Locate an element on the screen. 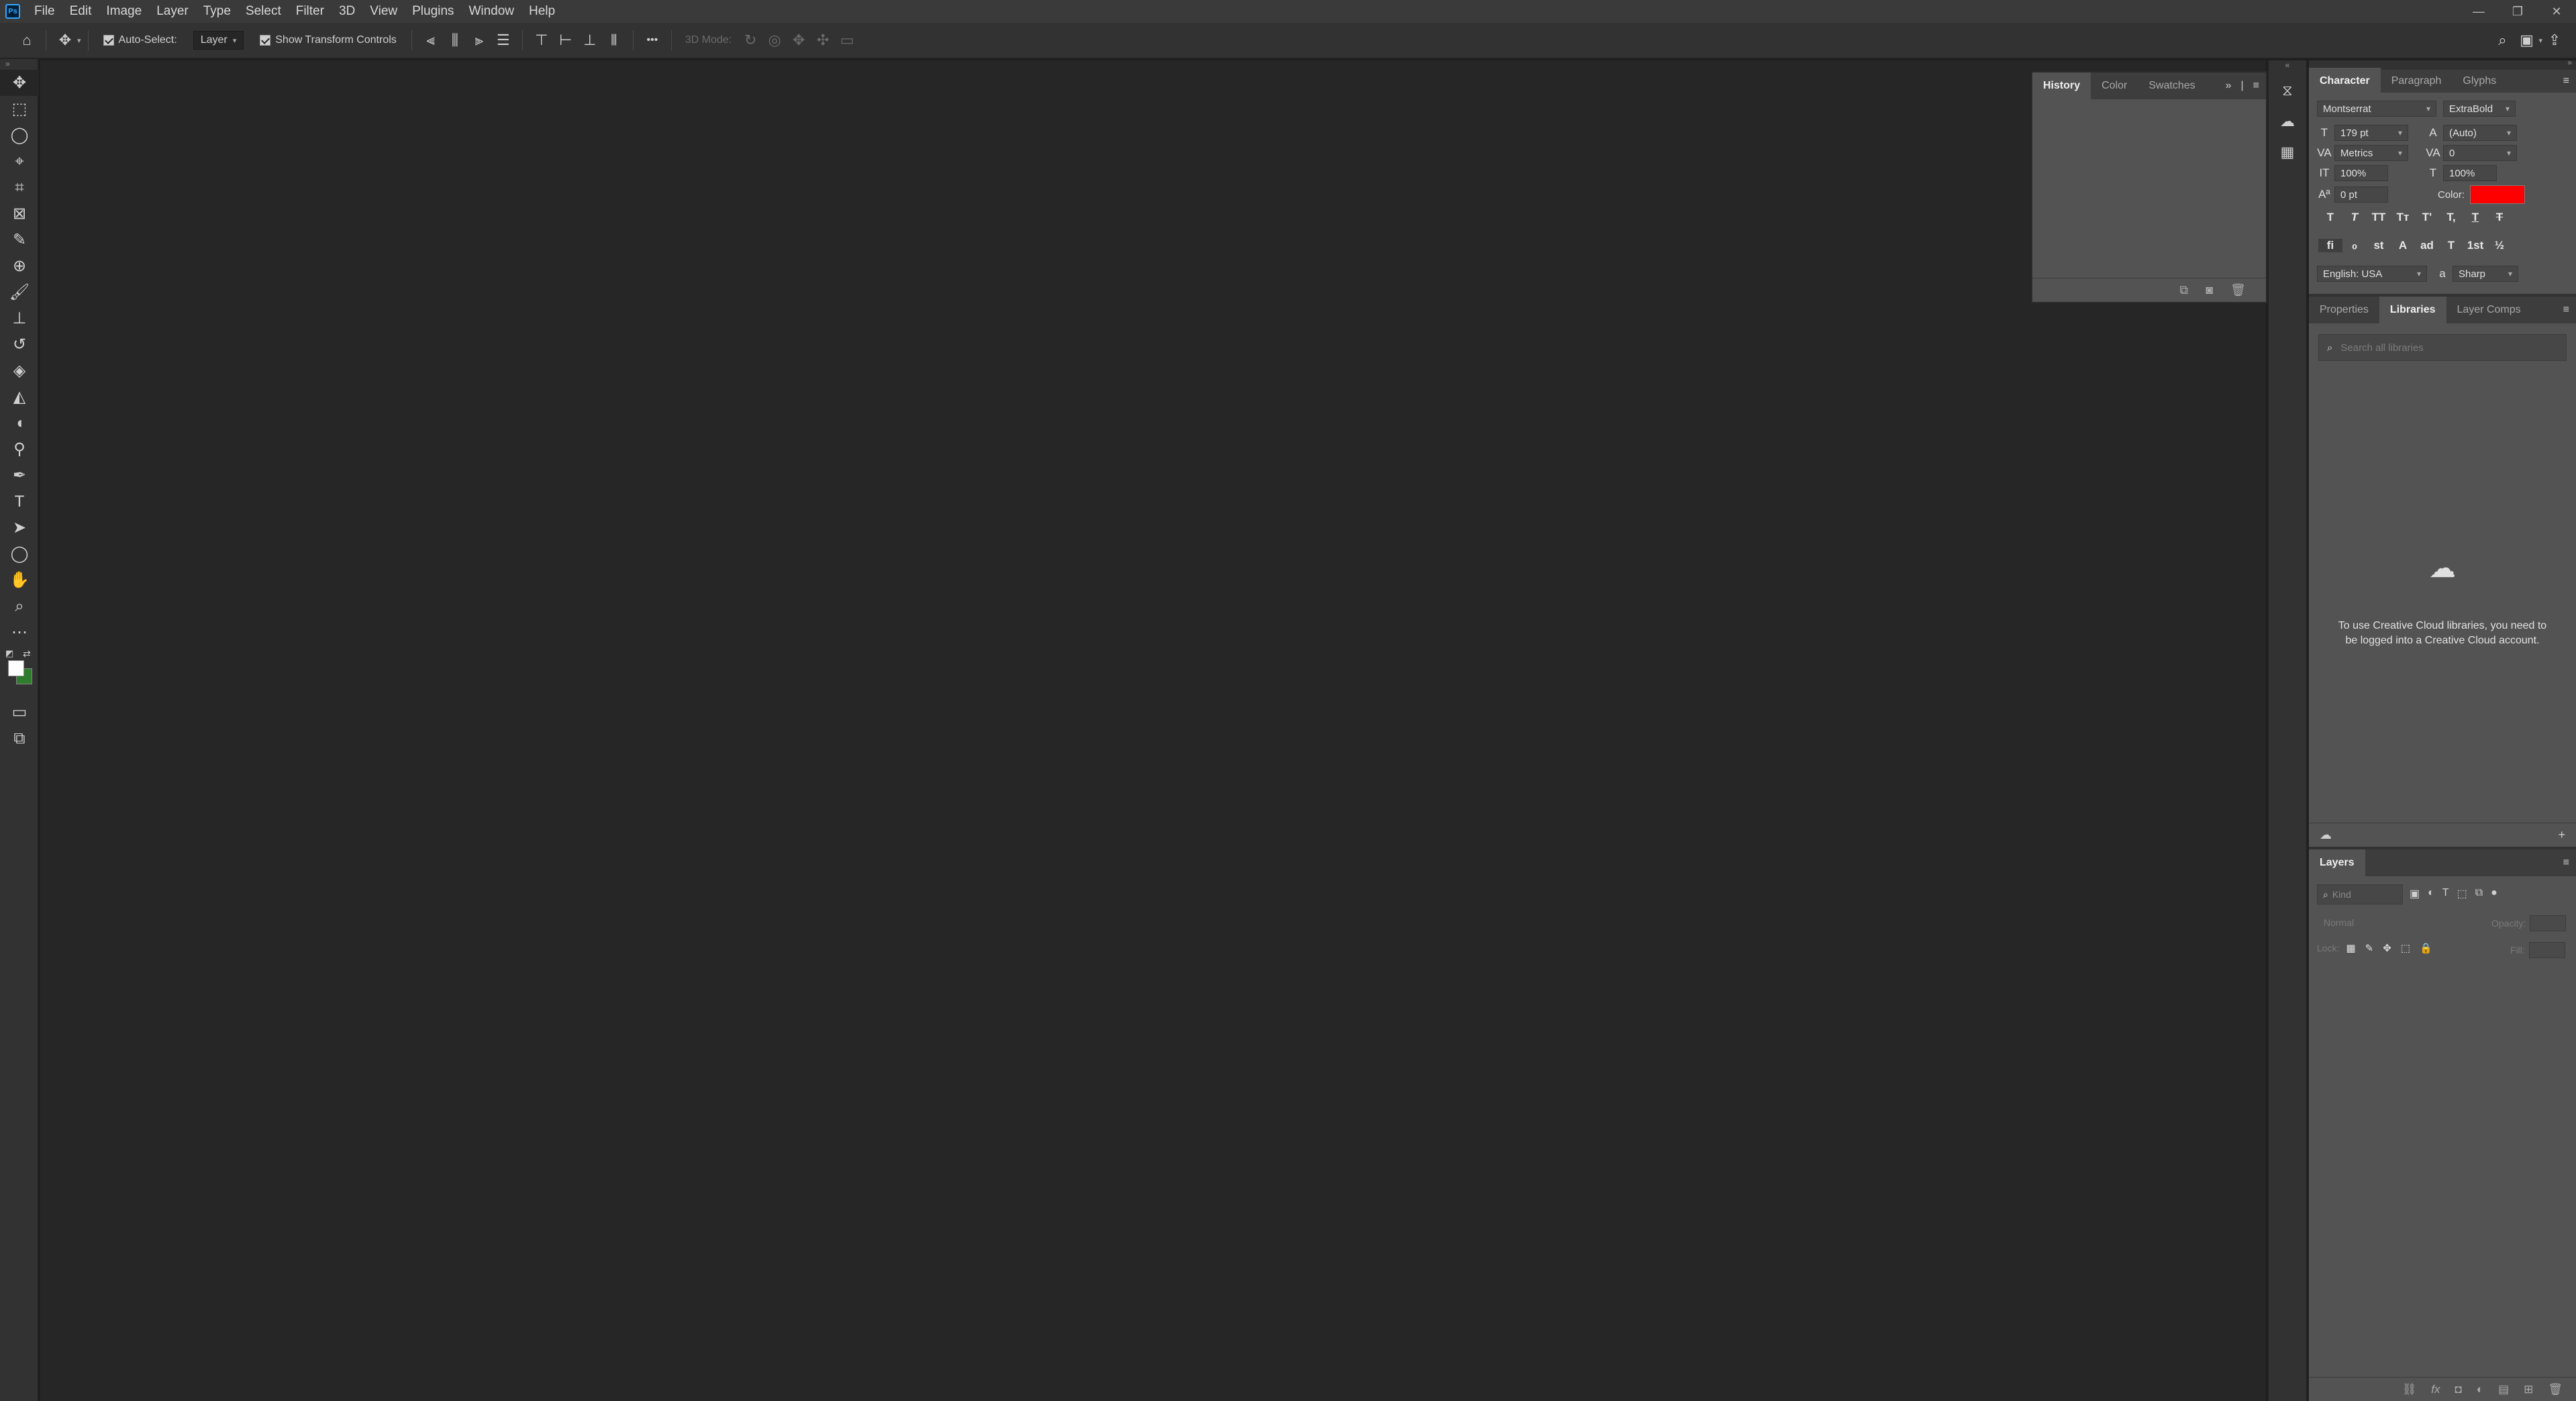  tab-glyphs: Glyphs is located at coordinates (2479, 81).